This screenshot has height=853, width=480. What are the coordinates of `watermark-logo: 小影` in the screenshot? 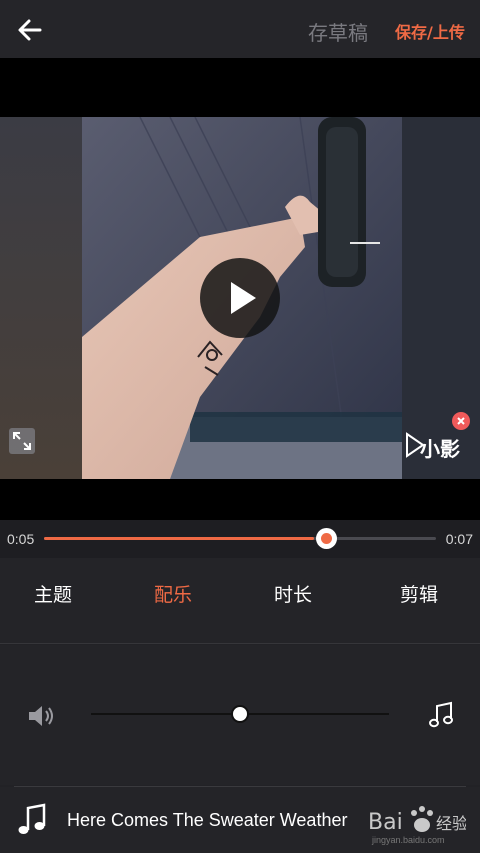 It's located at (432, 445).